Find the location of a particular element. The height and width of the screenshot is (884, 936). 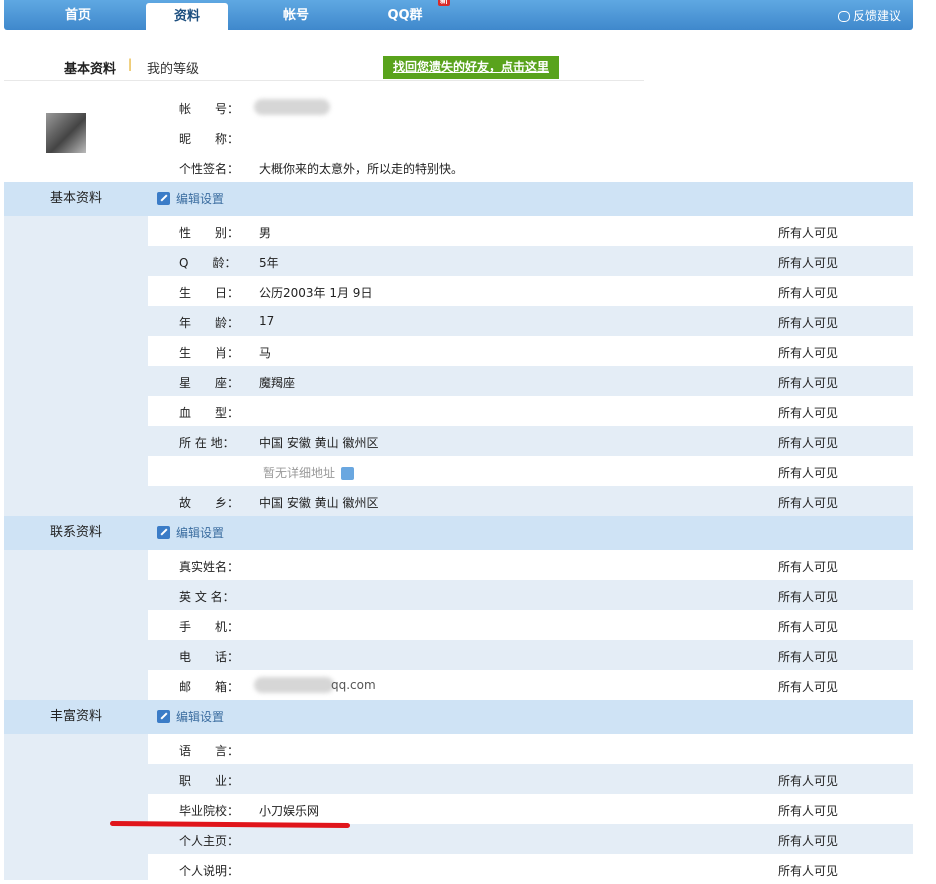

basic-row-birthday: 生 日： 公历2003年 1月 9日 所有人可见 is located at coordinates (530, 291).